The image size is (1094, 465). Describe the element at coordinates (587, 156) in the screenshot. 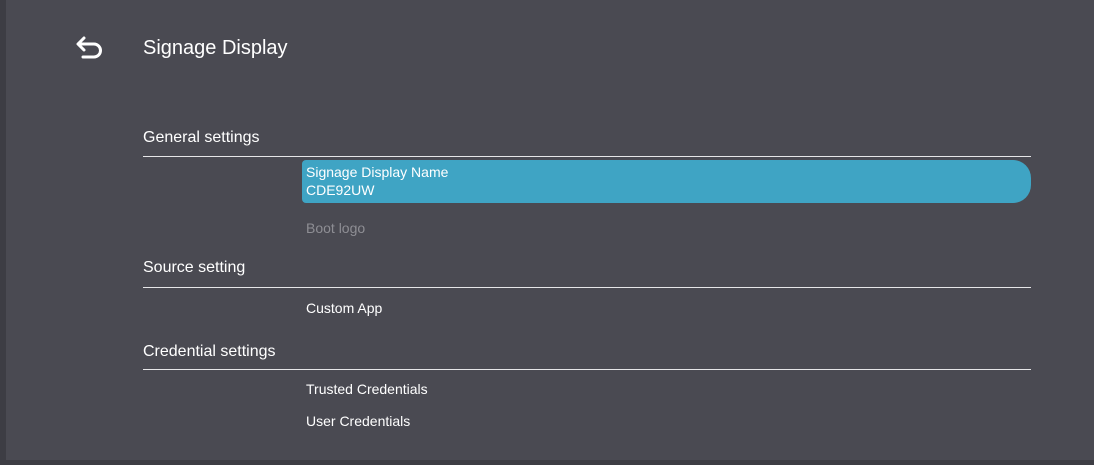

I see `section-divider-general` at that location.